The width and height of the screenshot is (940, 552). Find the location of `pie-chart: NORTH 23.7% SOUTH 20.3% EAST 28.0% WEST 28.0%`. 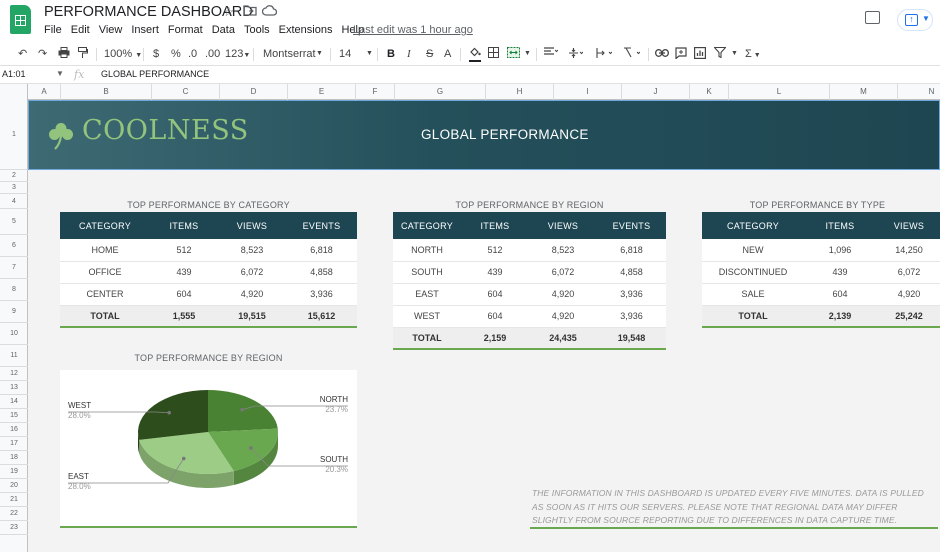

pie-chart: NORTH 23.7% SOUTH 20.3% EAST 28.0% WEST 28.0% is located at coordinates (208, 449).